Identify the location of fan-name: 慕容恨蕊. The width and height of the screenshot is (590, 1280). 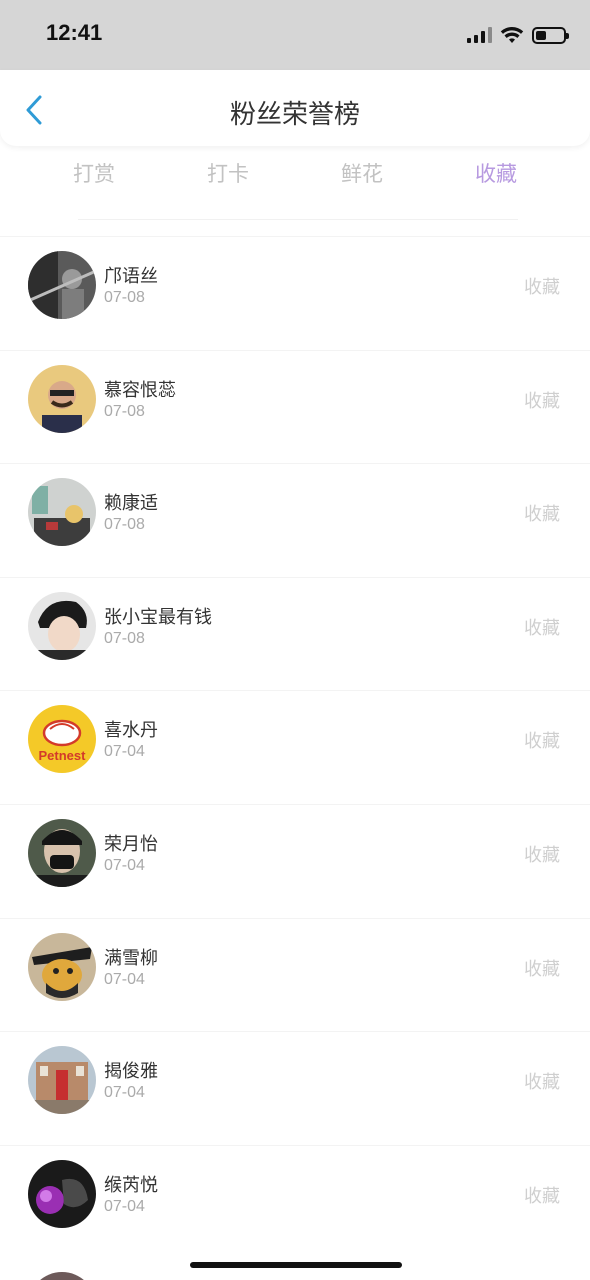
(140, 390).